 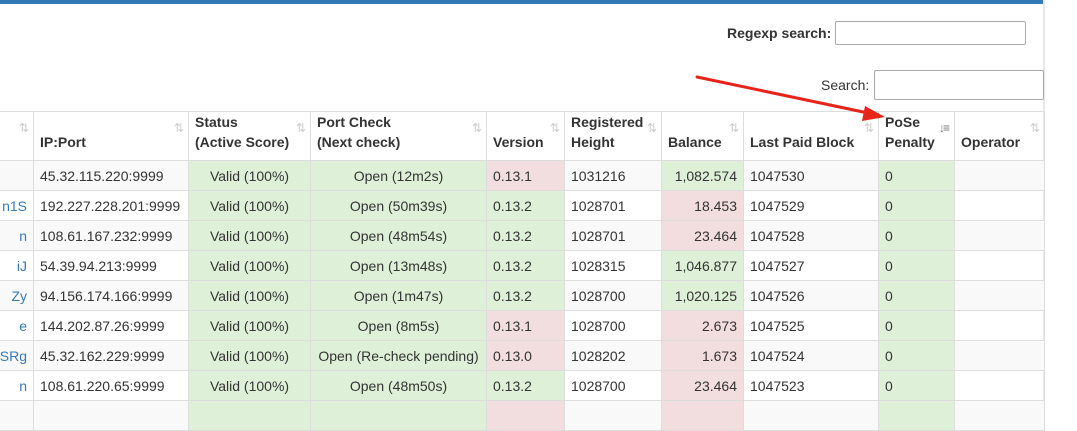 What do you see at coordinates (111, 265) in the screenshot?
I see `ip-port-cell: 54.39.94.213:9999` at bounding box center [111, 265].